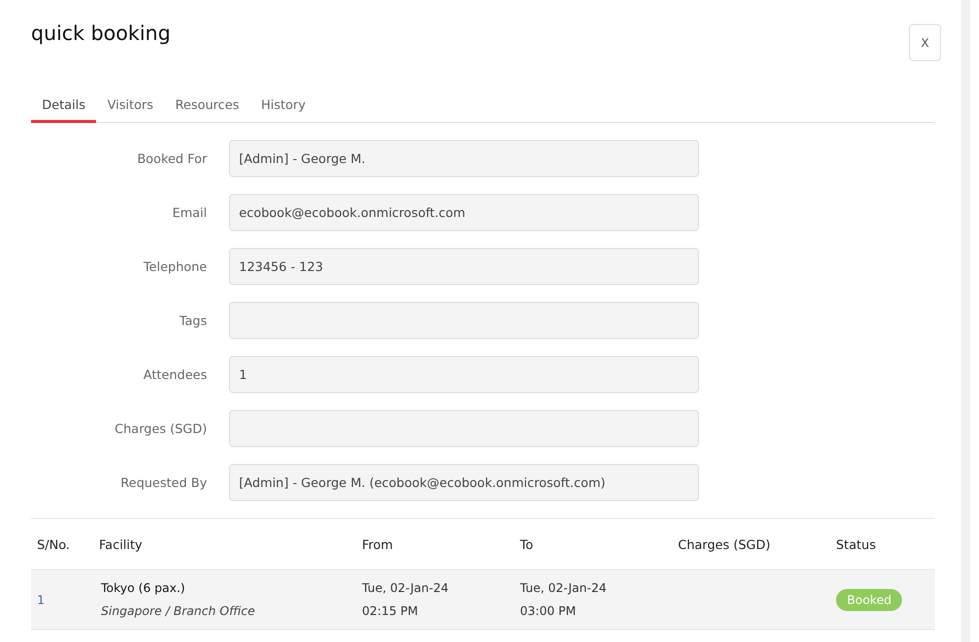  Describe the element at coordinates (41, 599) in the screenshot. I see `serial-number: 1` at that location.